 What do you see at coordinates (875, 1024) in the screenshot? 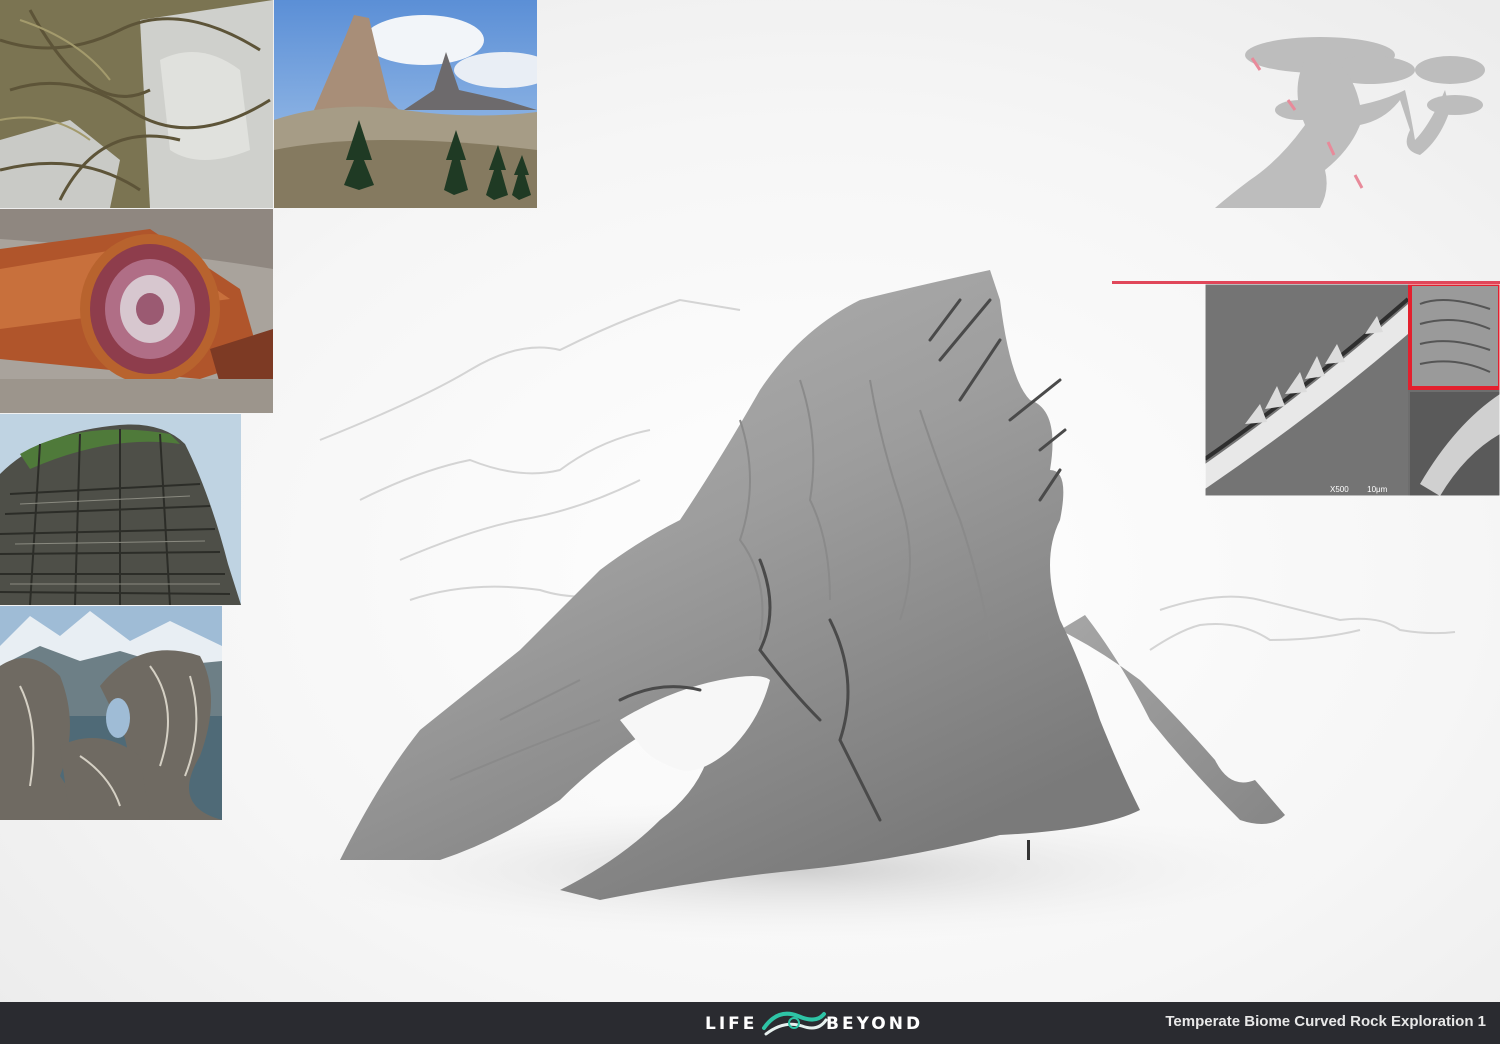
I see `logo-word-right: BEYOND` at bounding box center [875, 1024].